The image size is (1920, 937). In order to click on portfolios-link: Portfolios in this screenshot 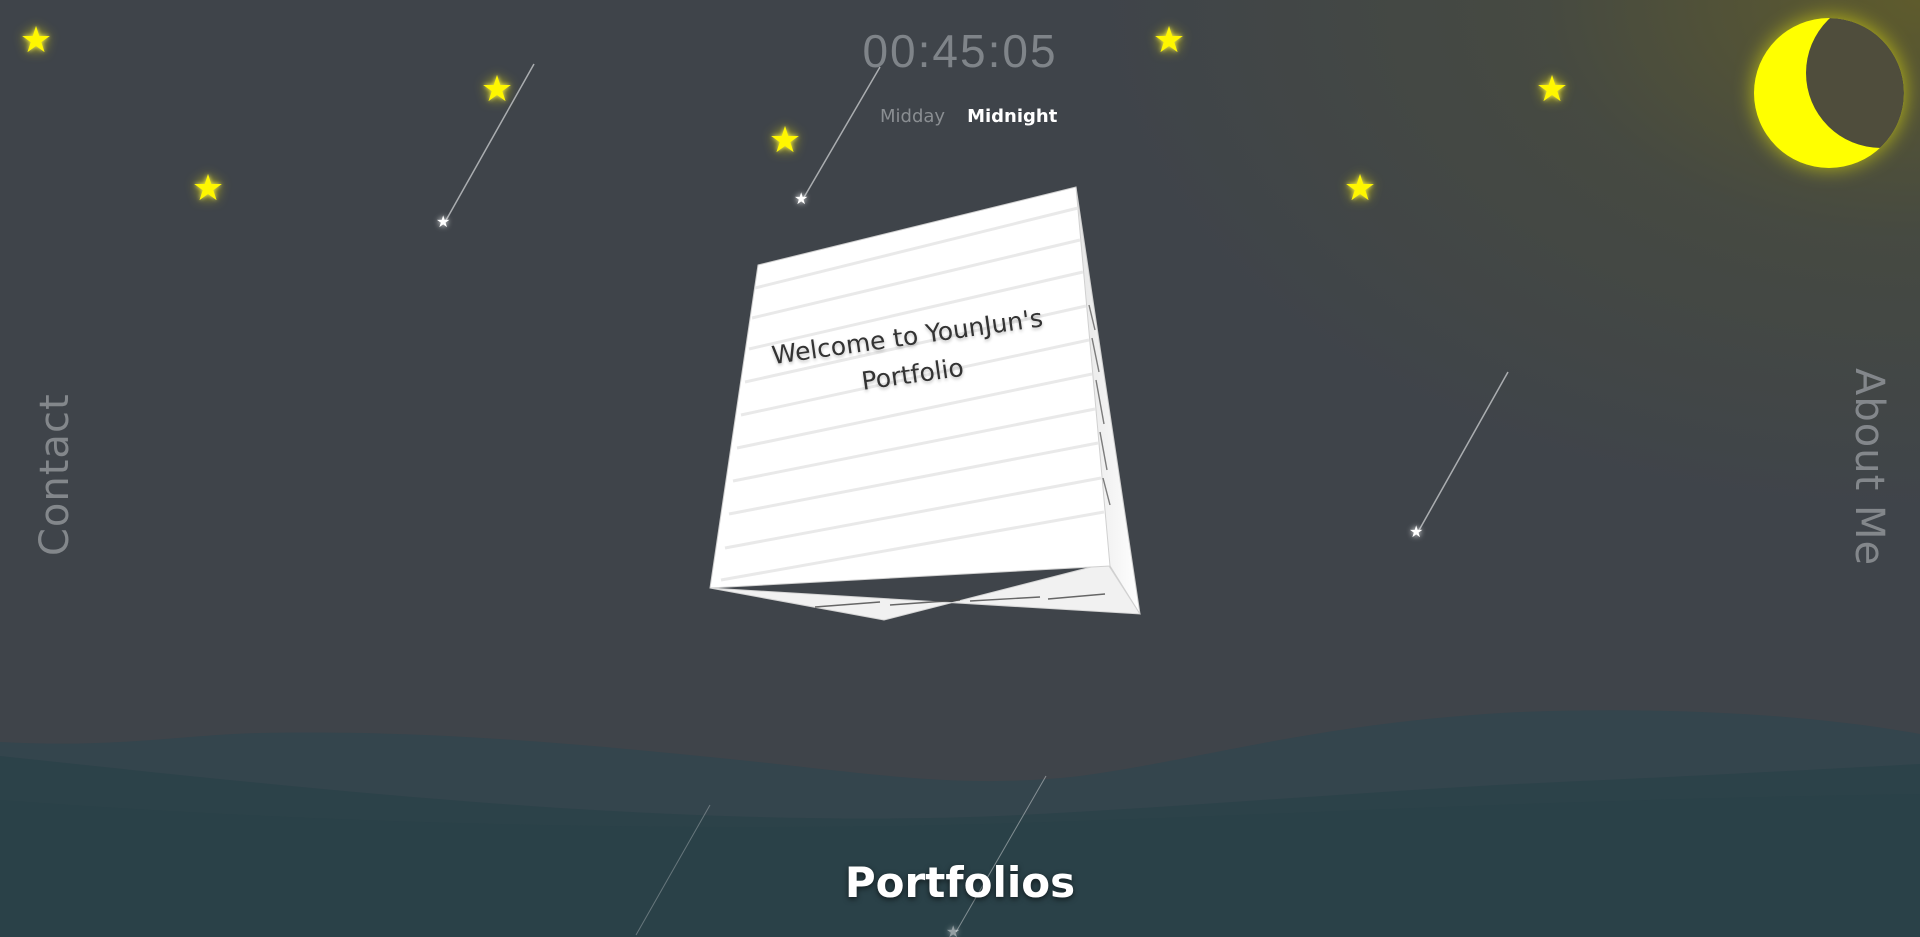, I will do `click(960, 882)`.